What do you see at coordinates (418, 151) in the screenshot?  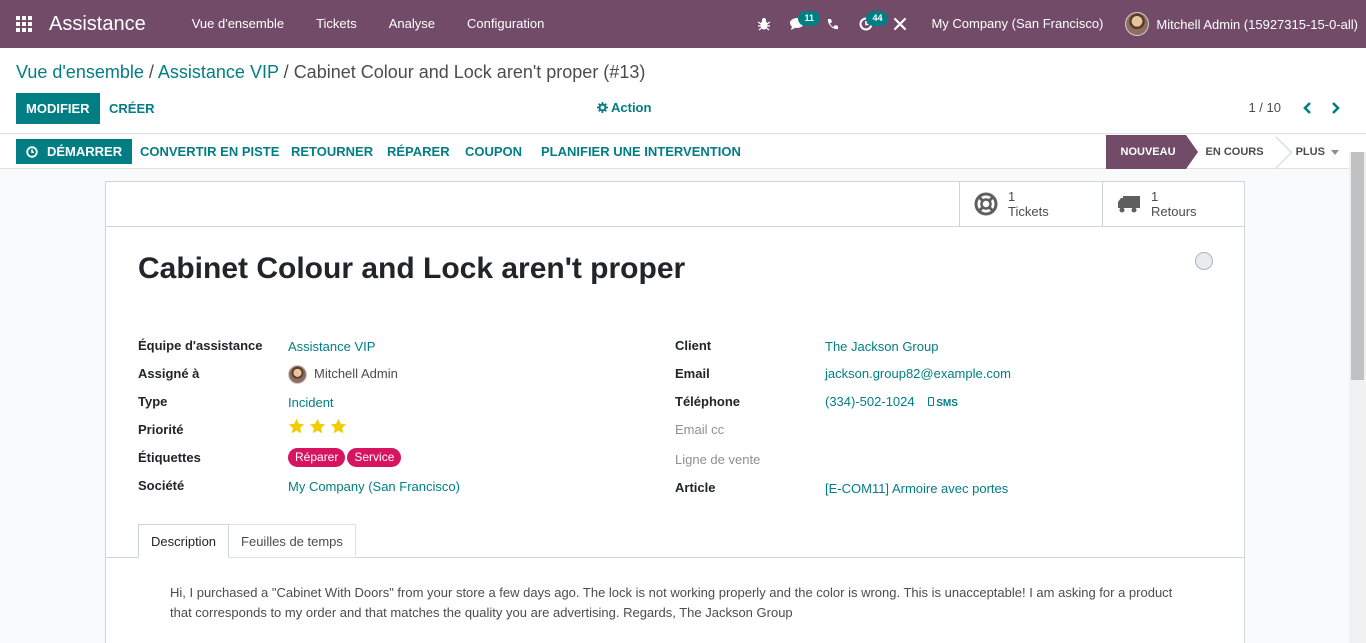 I see `repair-button: RÉPARER` at bounding box center [418, 151].